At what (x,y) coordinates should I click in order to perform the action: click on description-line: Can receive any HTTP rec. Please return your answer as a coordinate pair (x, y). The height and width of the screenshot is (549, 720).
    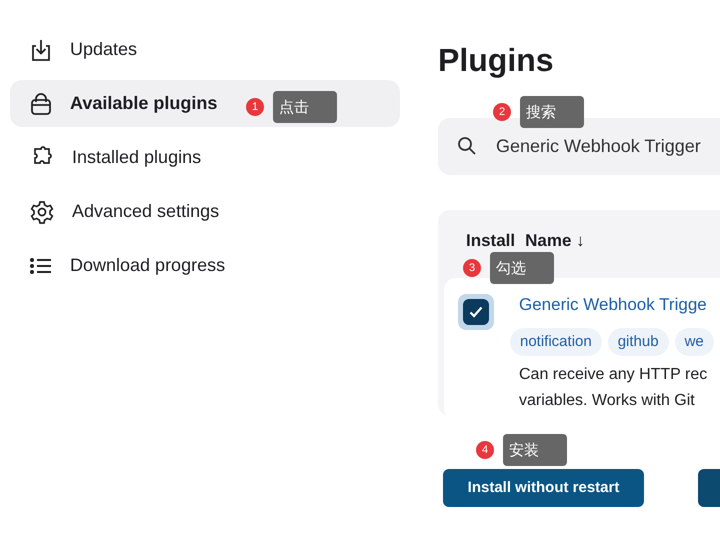
    Looking at the image, I should click on (613, 375).